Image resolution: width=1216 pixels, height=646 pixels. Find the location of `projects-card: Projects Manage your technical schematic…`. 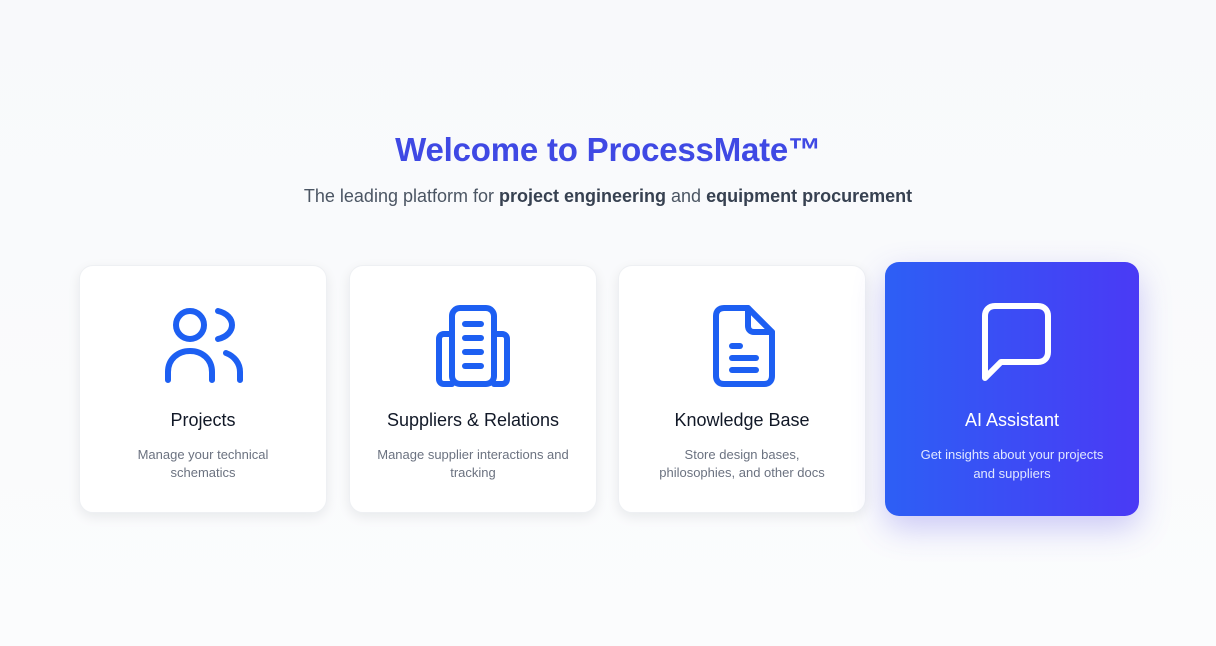

projects-card: Projects Manage your technical schematic… is located at coordinates (203, 389).